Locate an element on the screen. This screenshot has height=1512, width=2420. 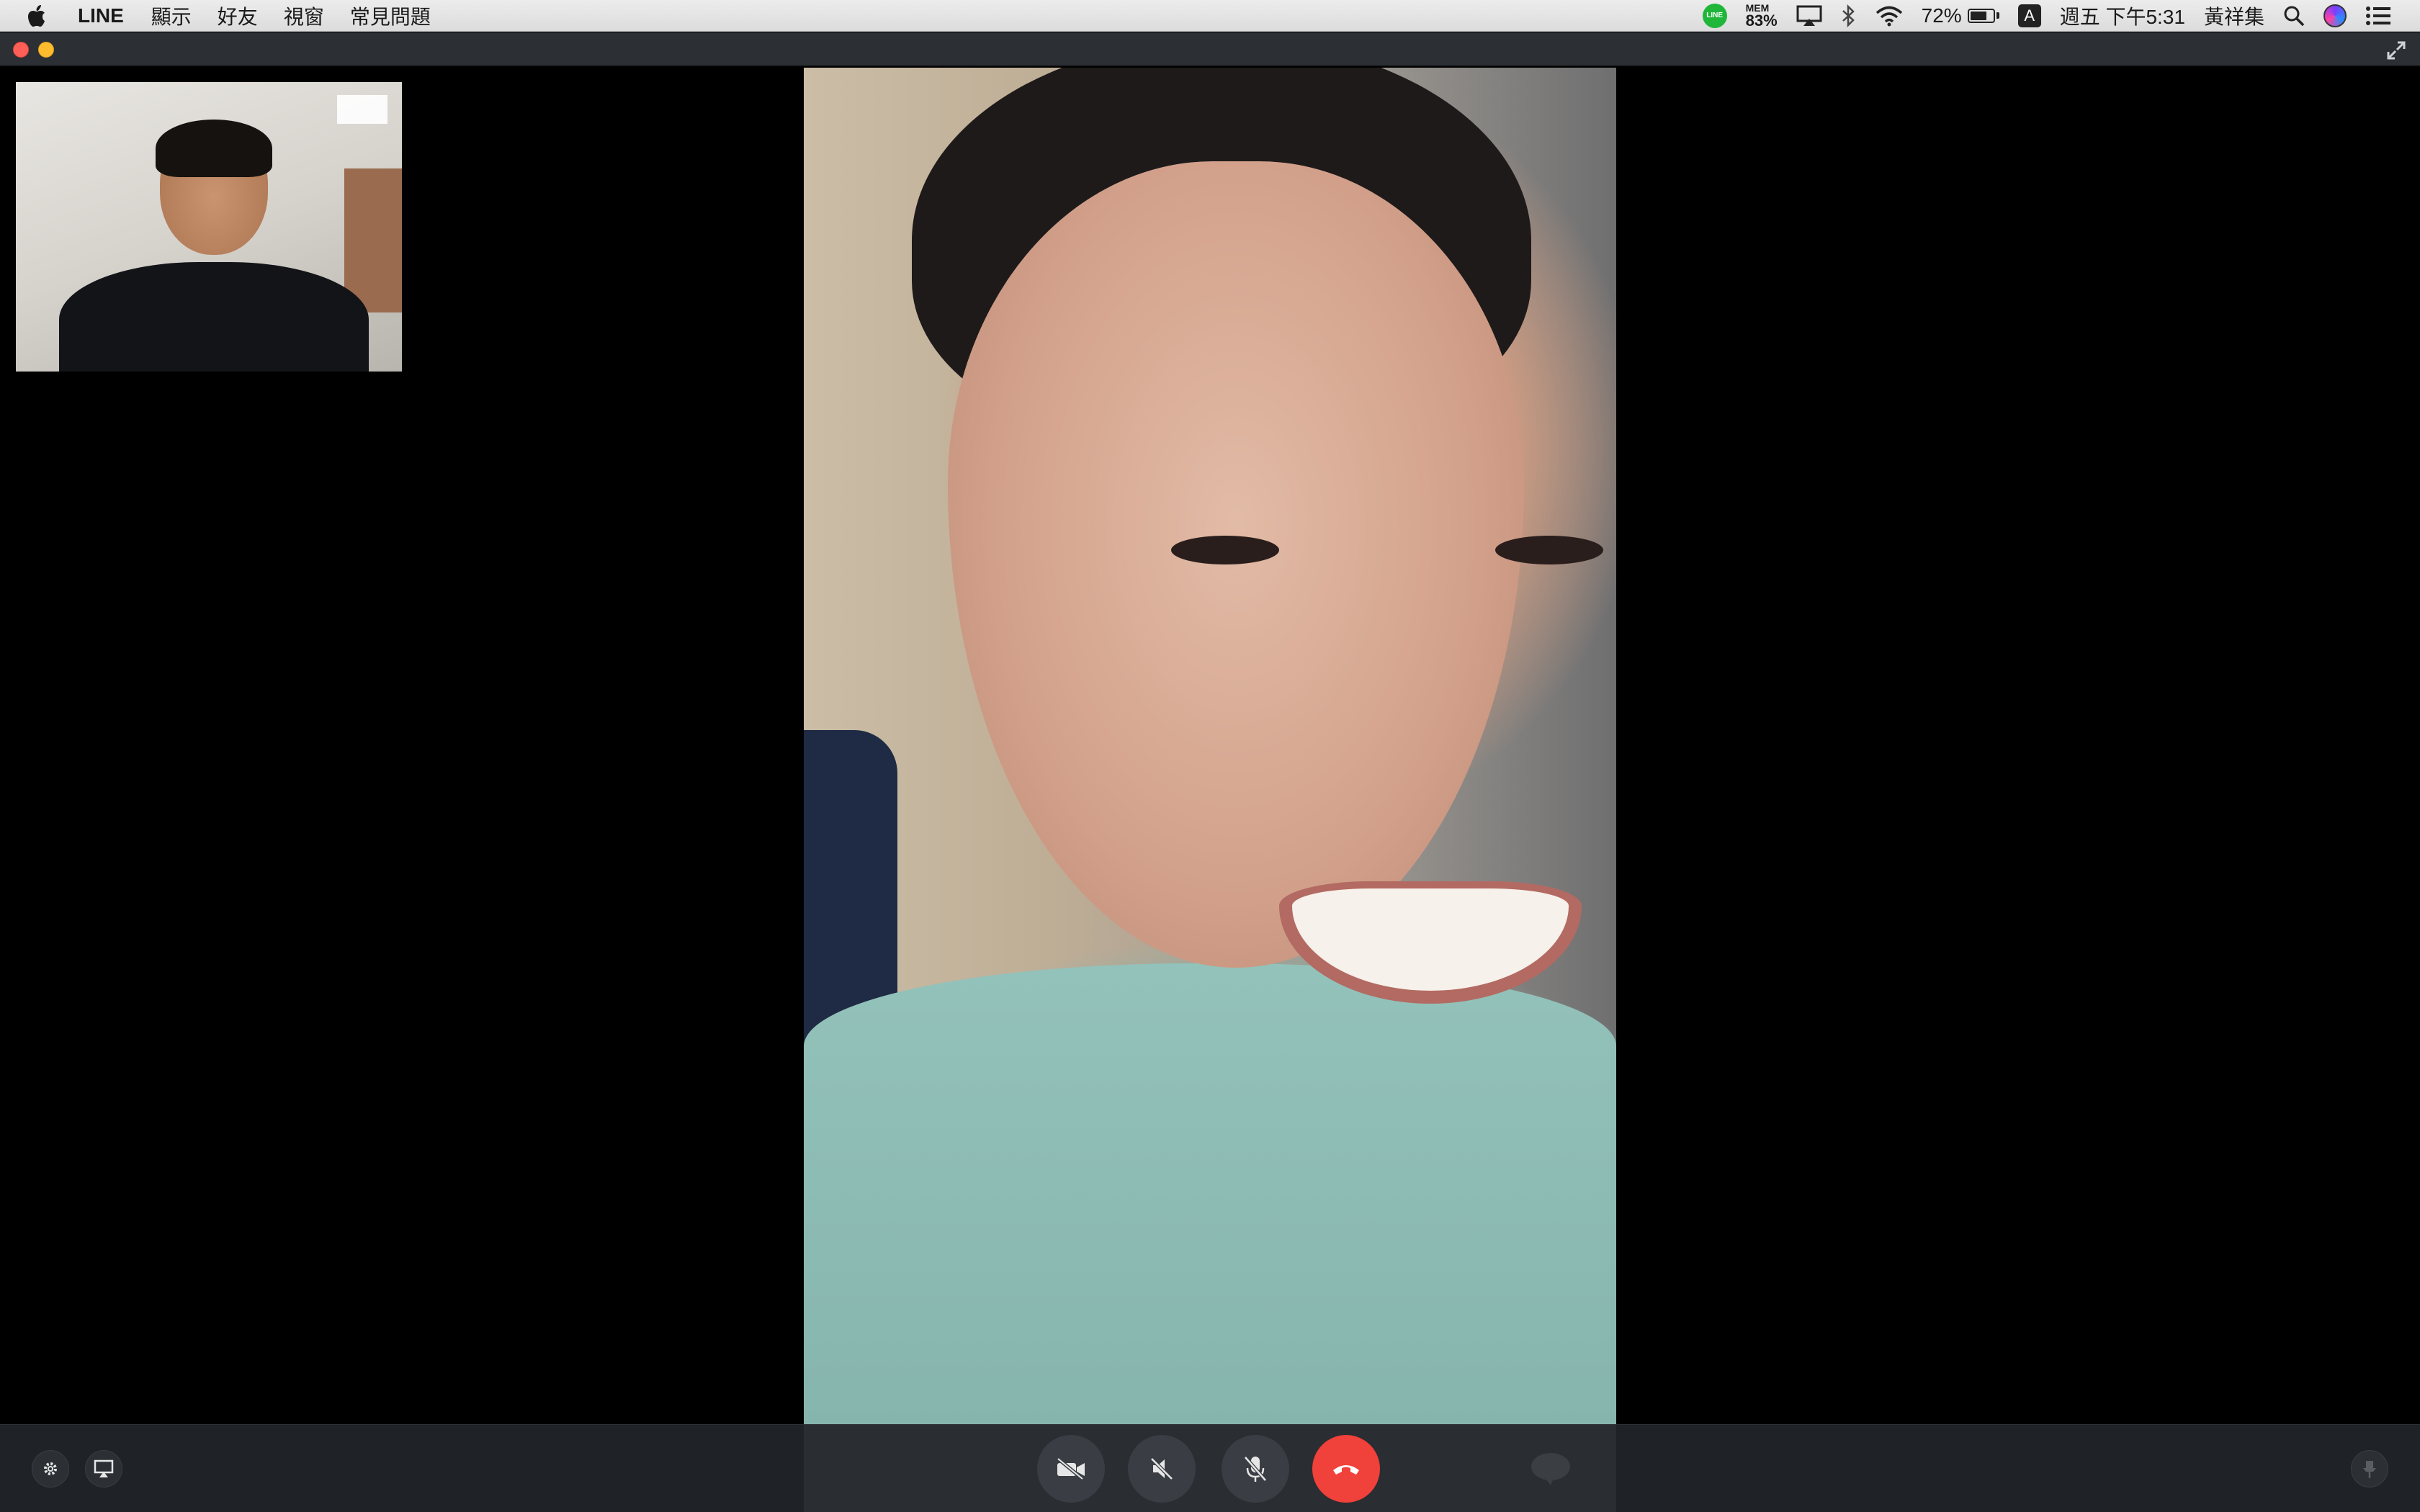
chat-button is located at coordinates (1551, 1469).